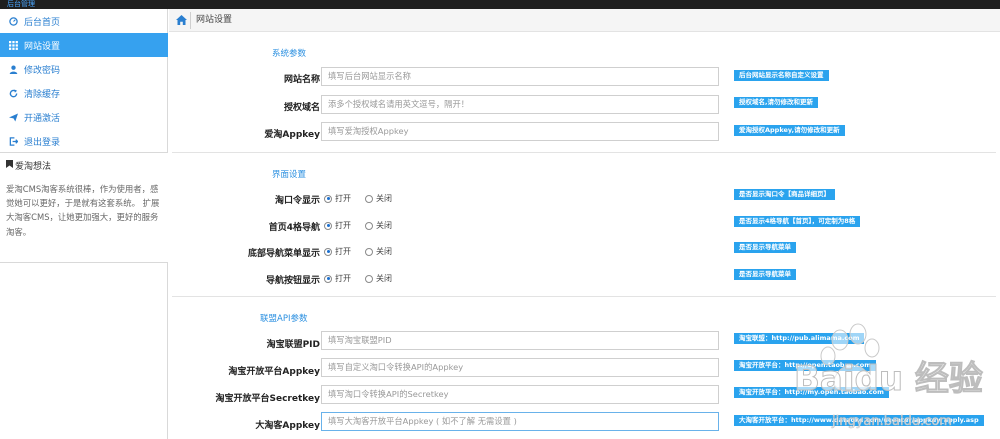  What do you see at coordinates (301, 80) in the screenshot?
I see `site-name-label: 网站名称` at bounding box center [301, 80].